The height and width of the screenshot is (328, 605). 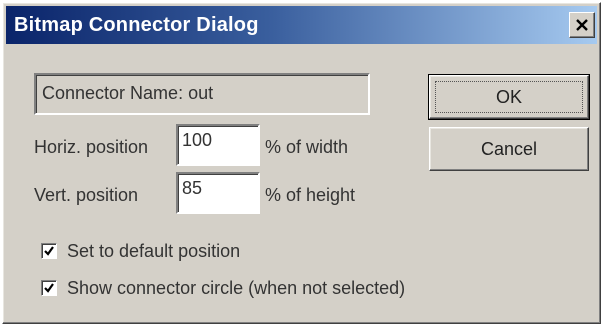 What do you see at coordinates (154, 251) in the screenshot?
I see `default-position-label: Set to default position` at bounding box center [154, 251].